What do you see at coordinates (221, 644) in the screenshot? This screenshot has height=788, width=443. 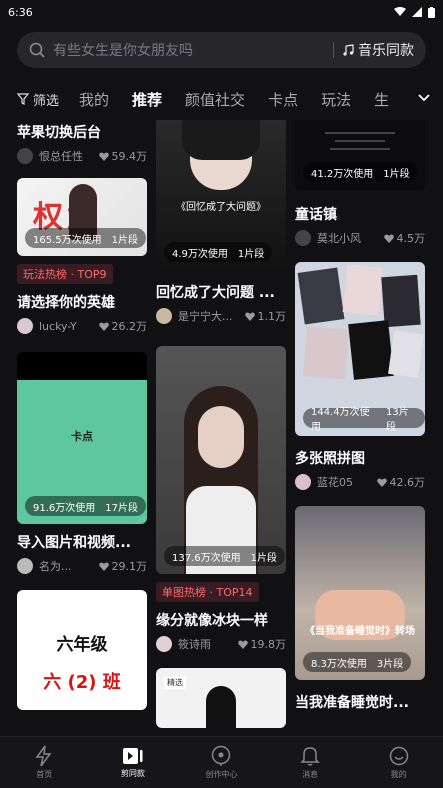 I see `card-author: 筱诗雨 19.8万` at bounding box center [221, 644].